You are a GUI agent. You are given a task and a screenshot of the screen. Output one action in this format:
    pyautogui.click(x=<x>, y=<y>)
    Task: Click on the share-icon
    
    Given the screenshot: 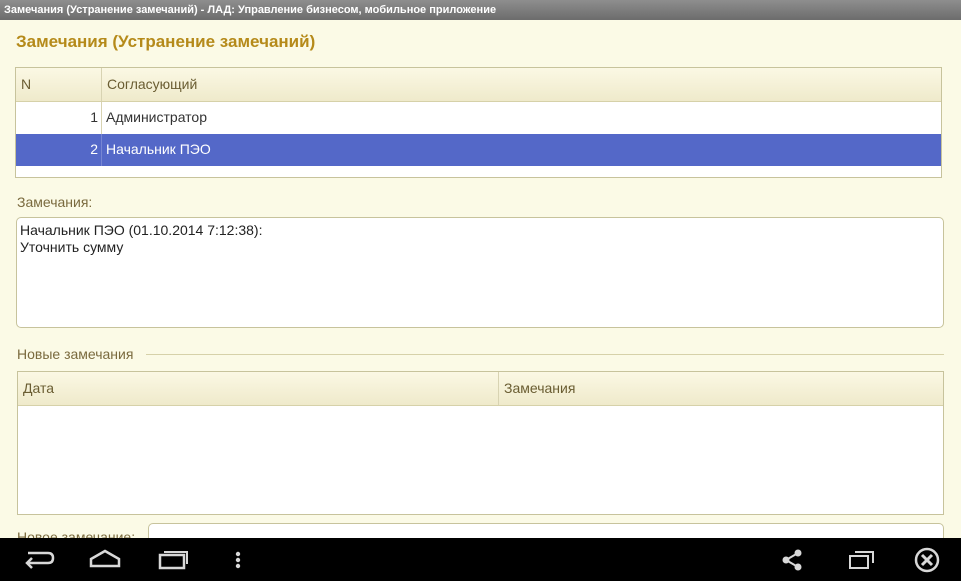 What is the action you would take?
    pyautogui.click(x=792, y=560)
    